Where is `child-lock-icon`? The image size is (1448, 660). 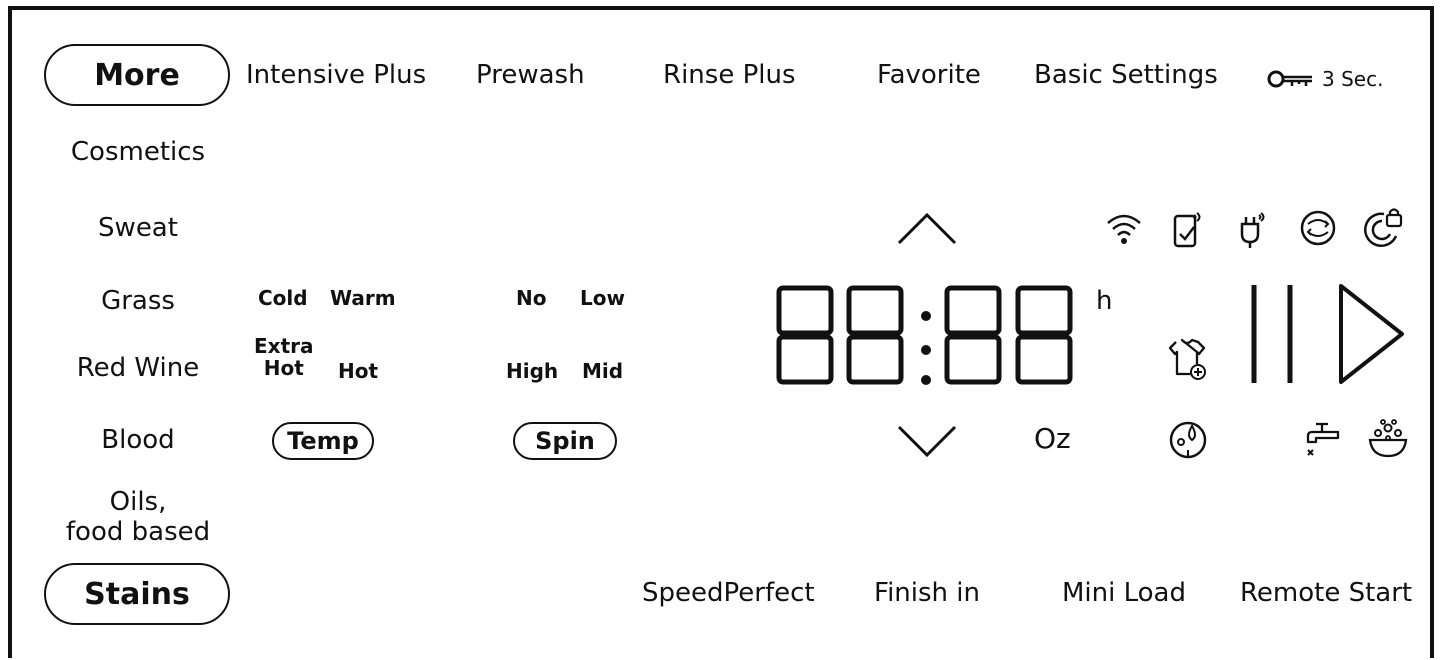
child-lock-icon is located at coordinates (1383, 227).